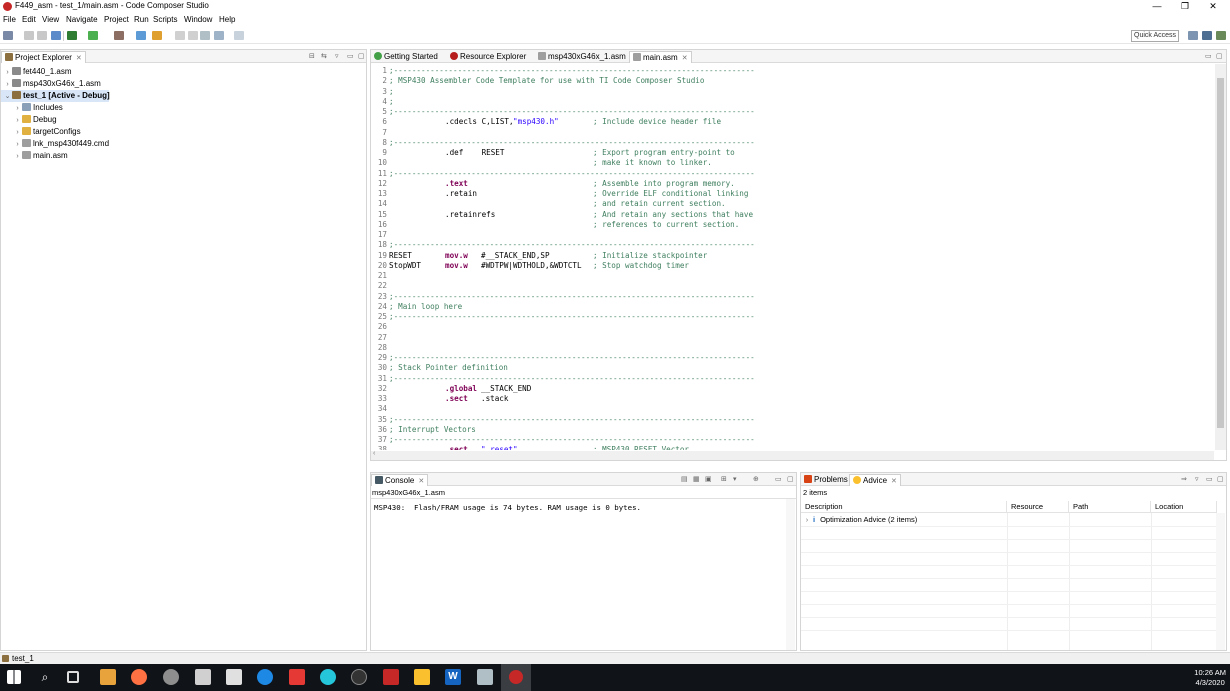 The width and height of the screenshot is (1230, 691). What do you see at coordinates (1038, 507) in the screenshot?
I see `column-resource: Resource` at bounding box center [1038, 507].